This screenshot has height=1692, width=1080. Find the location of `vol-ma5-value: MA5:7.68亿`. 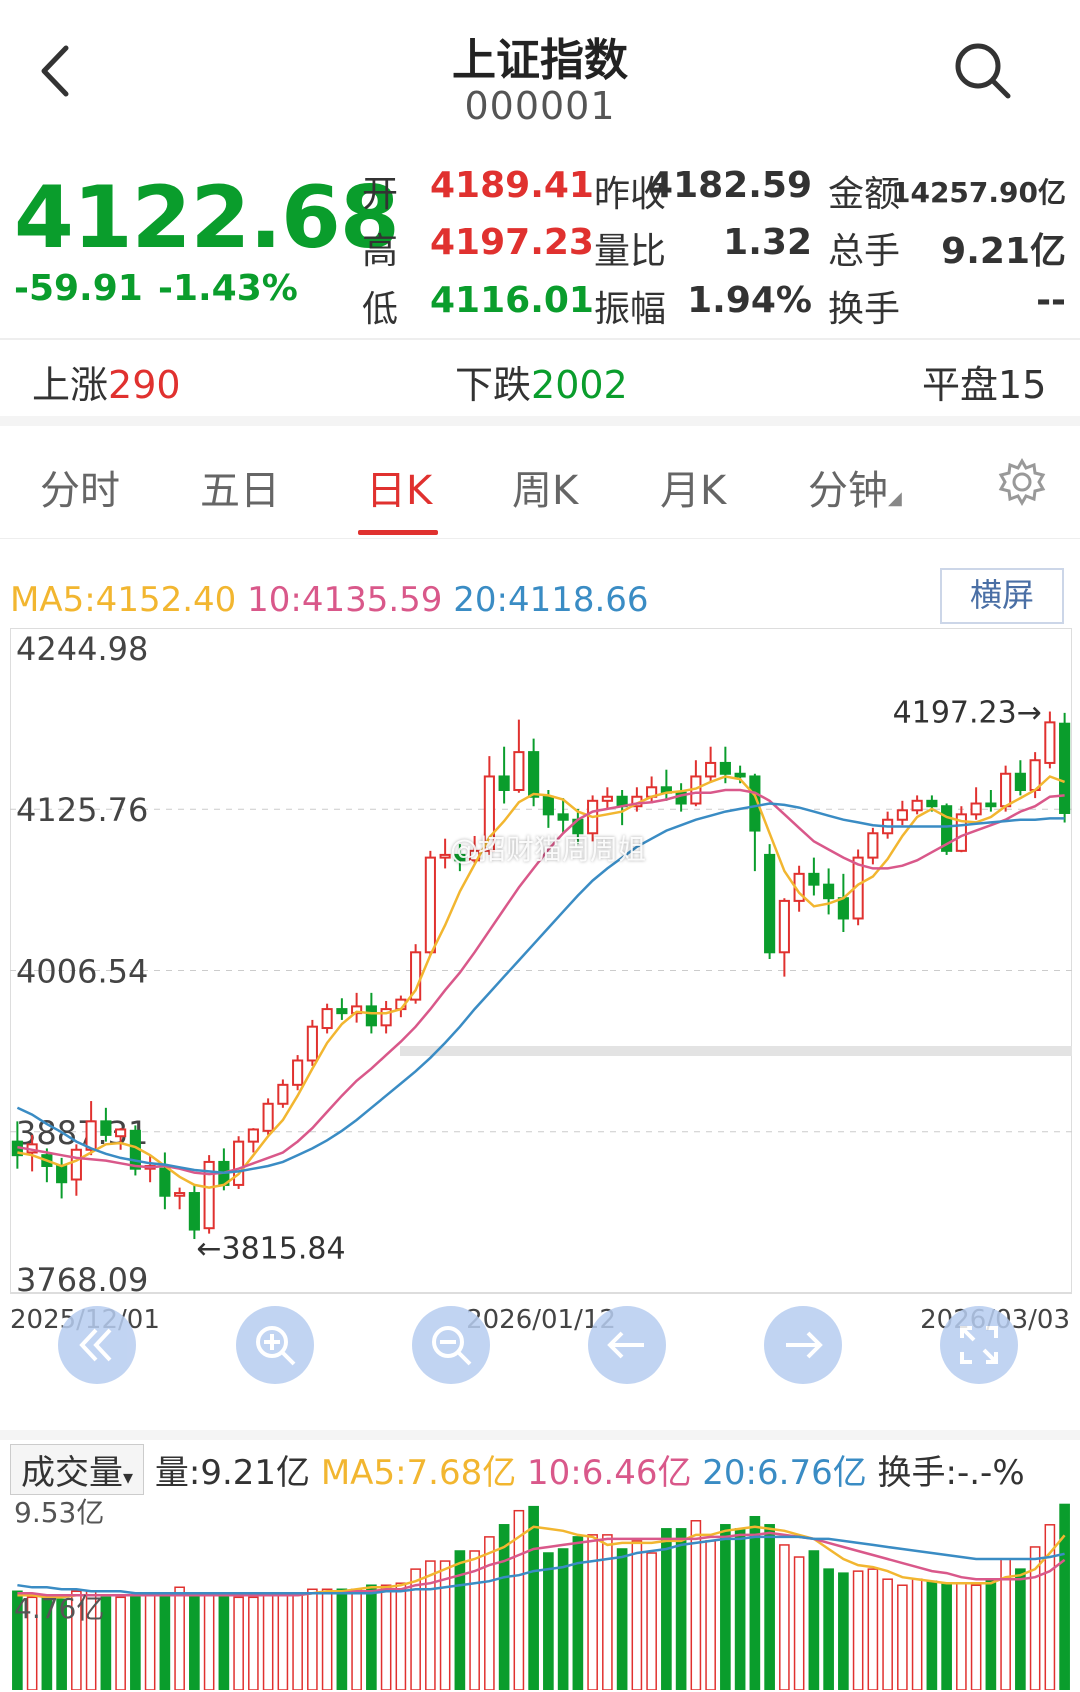

vol-ma5-value: MA5:7.68亿 is located at coordinates (418, 1473).